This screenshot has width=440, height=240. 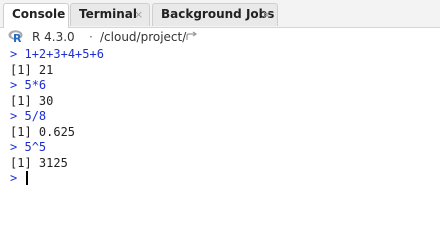 I want to click on tab-terminal: Terminal ×, so click(x=110, y=14).